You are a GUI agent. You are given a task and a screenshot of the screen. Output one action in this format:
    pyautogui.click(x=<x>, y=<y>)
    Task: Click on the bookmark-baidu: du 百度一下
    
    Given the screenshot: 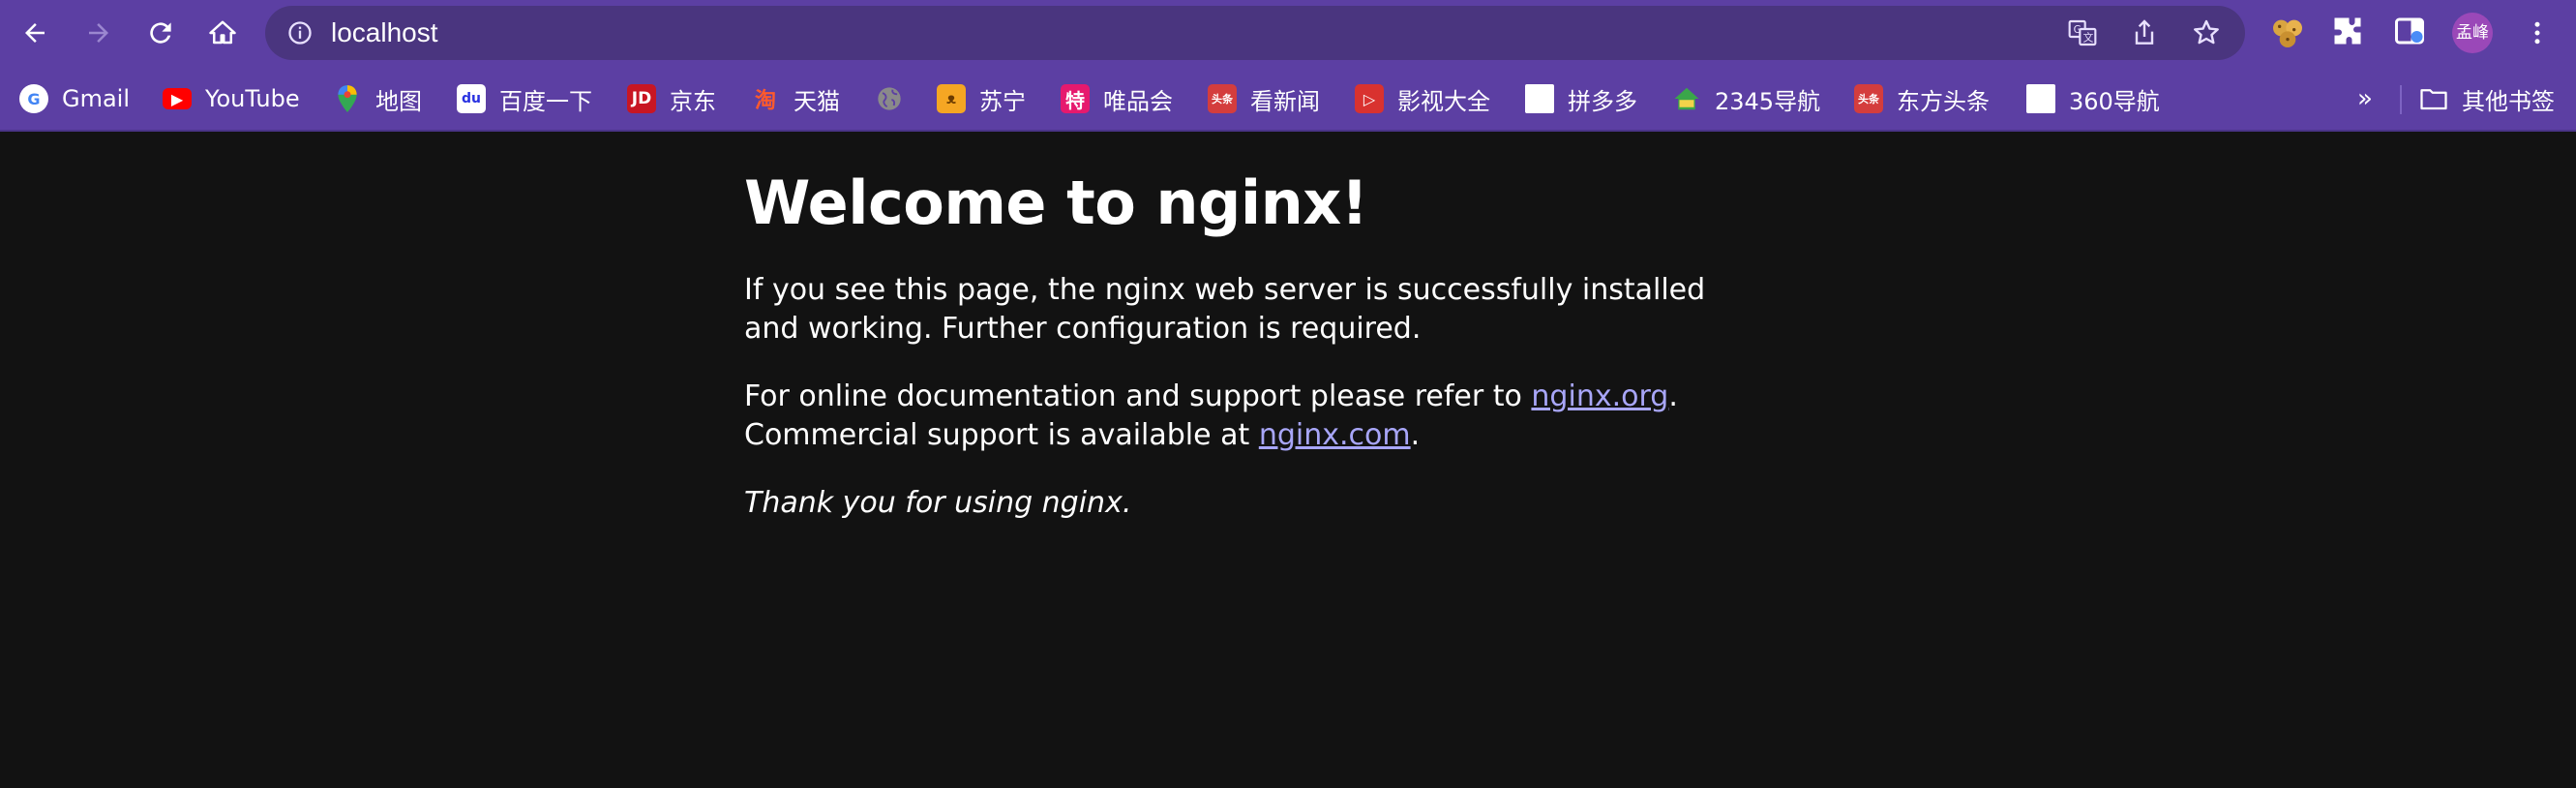 What is the action you would take?
    pyautogui.click(x=524, y=98)
    